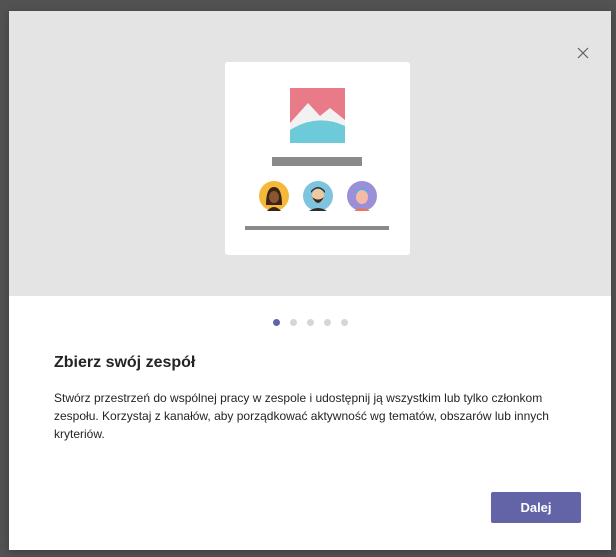  I want to click on title-placeholder-bar, so click(317, 161).